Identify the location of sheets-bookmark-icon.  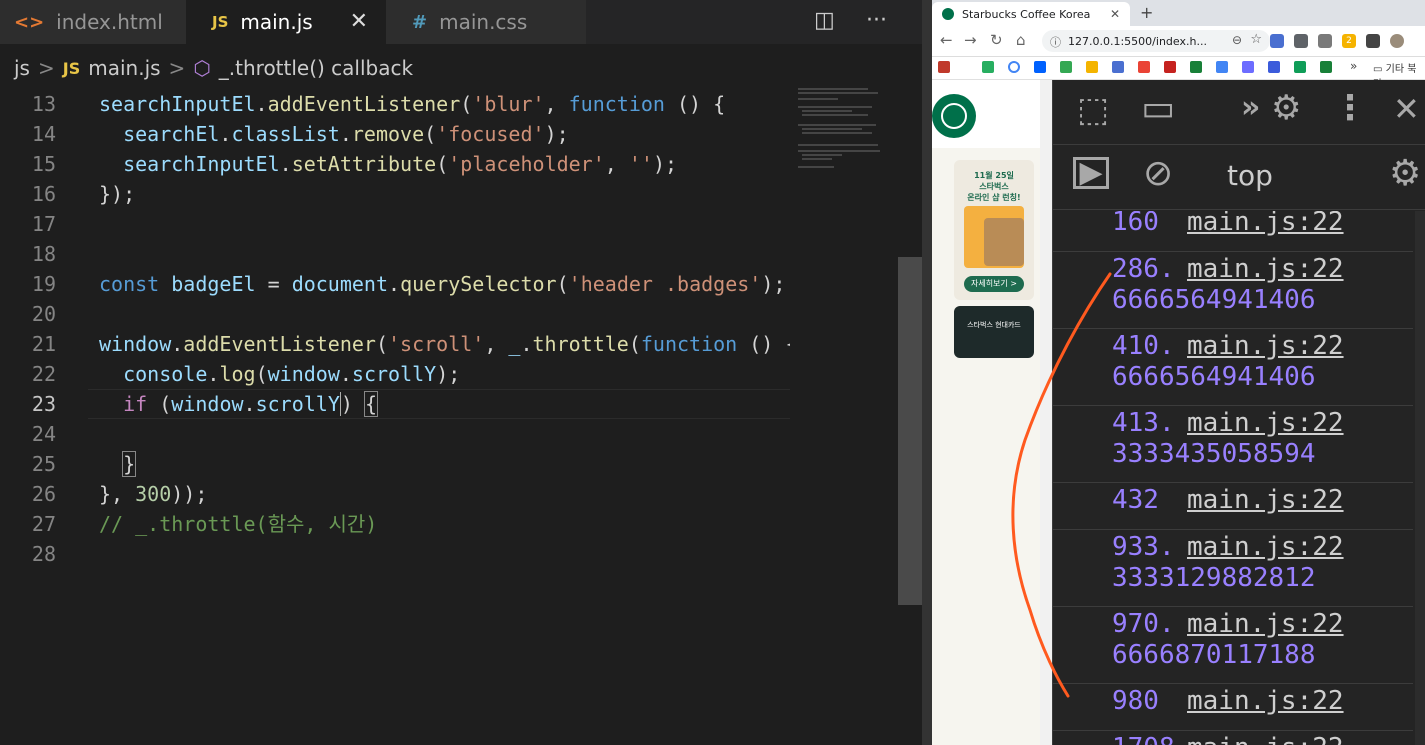
(1196, 67).